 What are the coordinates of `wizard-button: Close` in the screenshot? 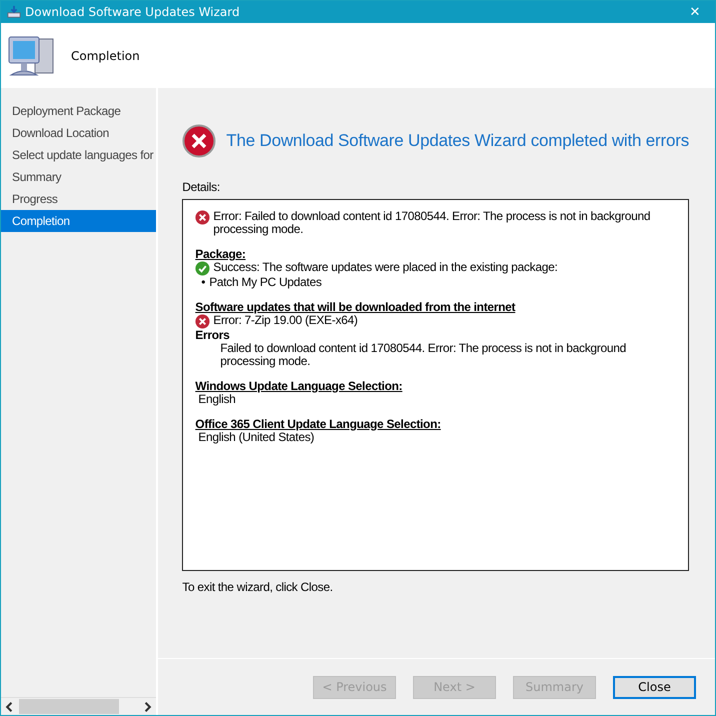 It's located at (654, 687).